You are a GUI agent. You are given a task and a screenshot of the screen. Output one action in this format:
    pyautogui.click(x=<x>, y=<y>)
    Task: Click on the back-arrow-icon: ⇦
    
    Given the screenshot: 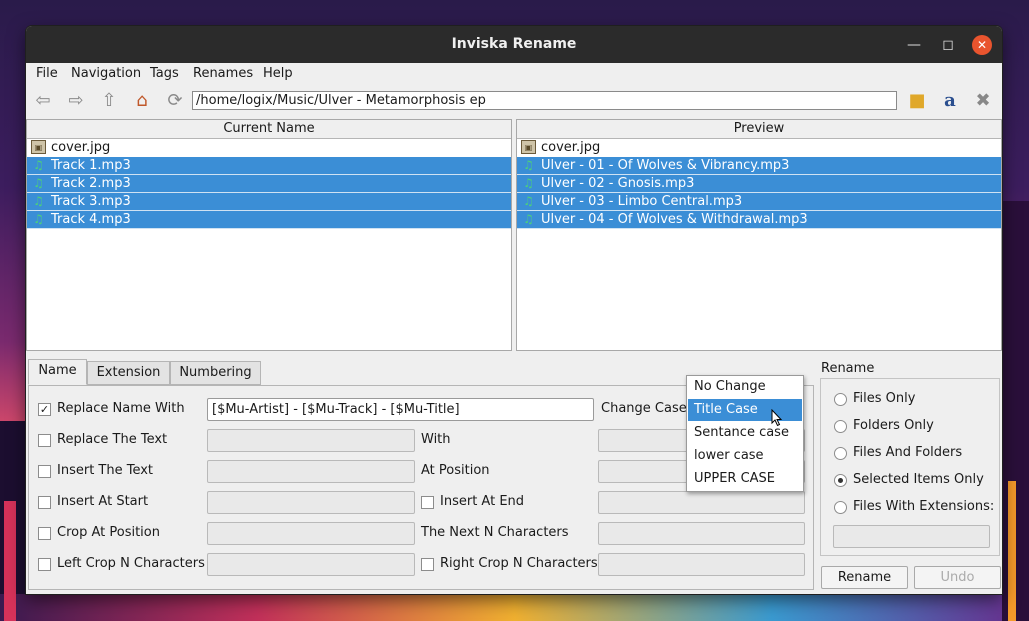 What is the action you would take?
    pyautogui.click(x=43, y=100)
    